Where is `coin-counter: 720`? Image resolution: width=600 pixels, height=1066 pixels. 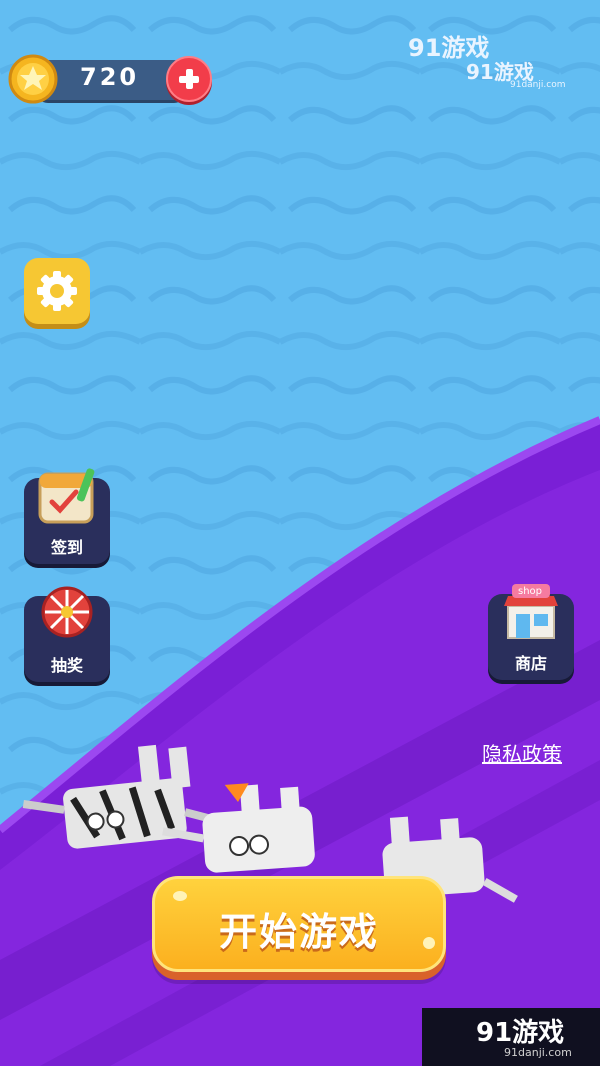 coin-counter: 720 is located at coordinates (110, 79).